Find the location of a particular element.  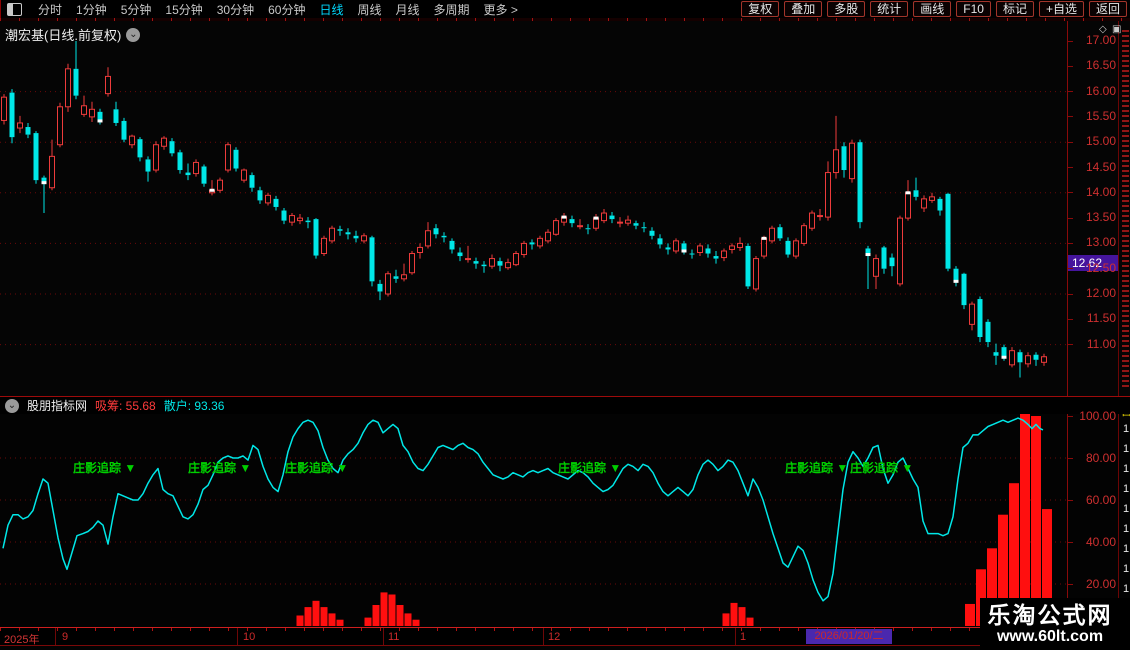

price-axis-label: 12.50 is located at coordinates (1100, 267).